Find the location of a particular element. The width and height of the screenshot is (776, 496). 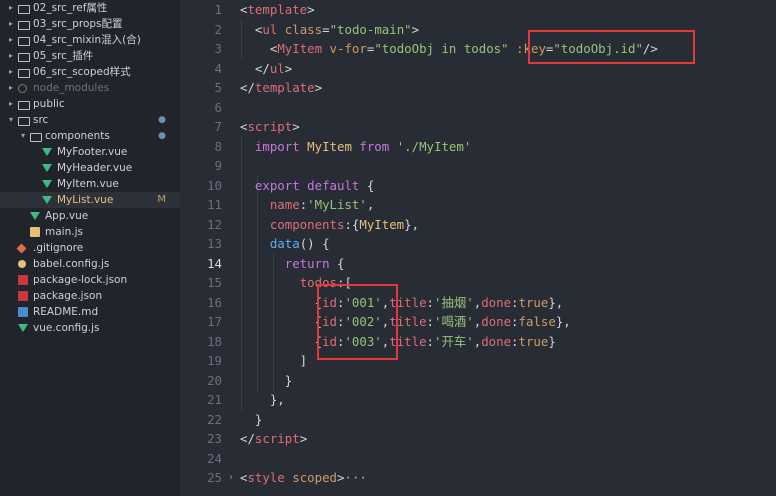

git-icon is located at coordinates (21, 248).